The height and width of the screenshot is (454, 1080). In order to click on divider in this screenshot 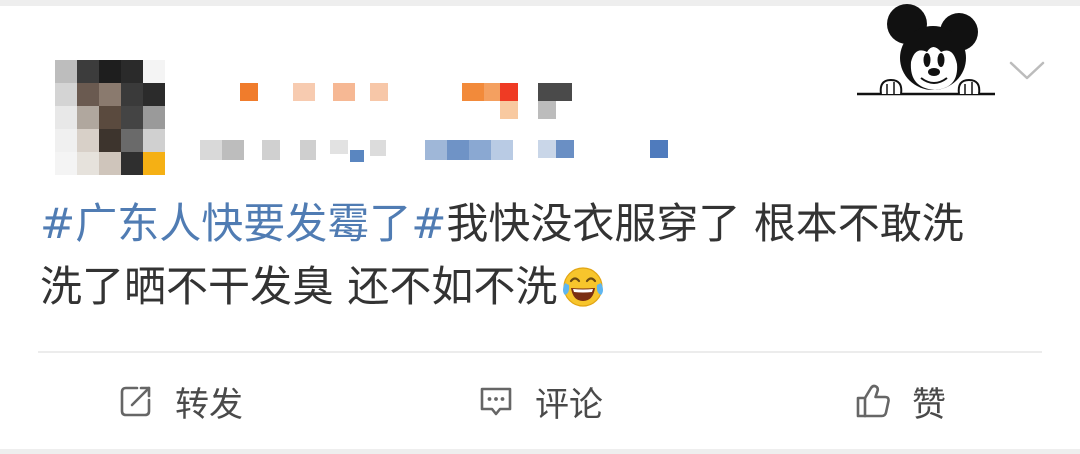, I will do `click(540, 352)`.